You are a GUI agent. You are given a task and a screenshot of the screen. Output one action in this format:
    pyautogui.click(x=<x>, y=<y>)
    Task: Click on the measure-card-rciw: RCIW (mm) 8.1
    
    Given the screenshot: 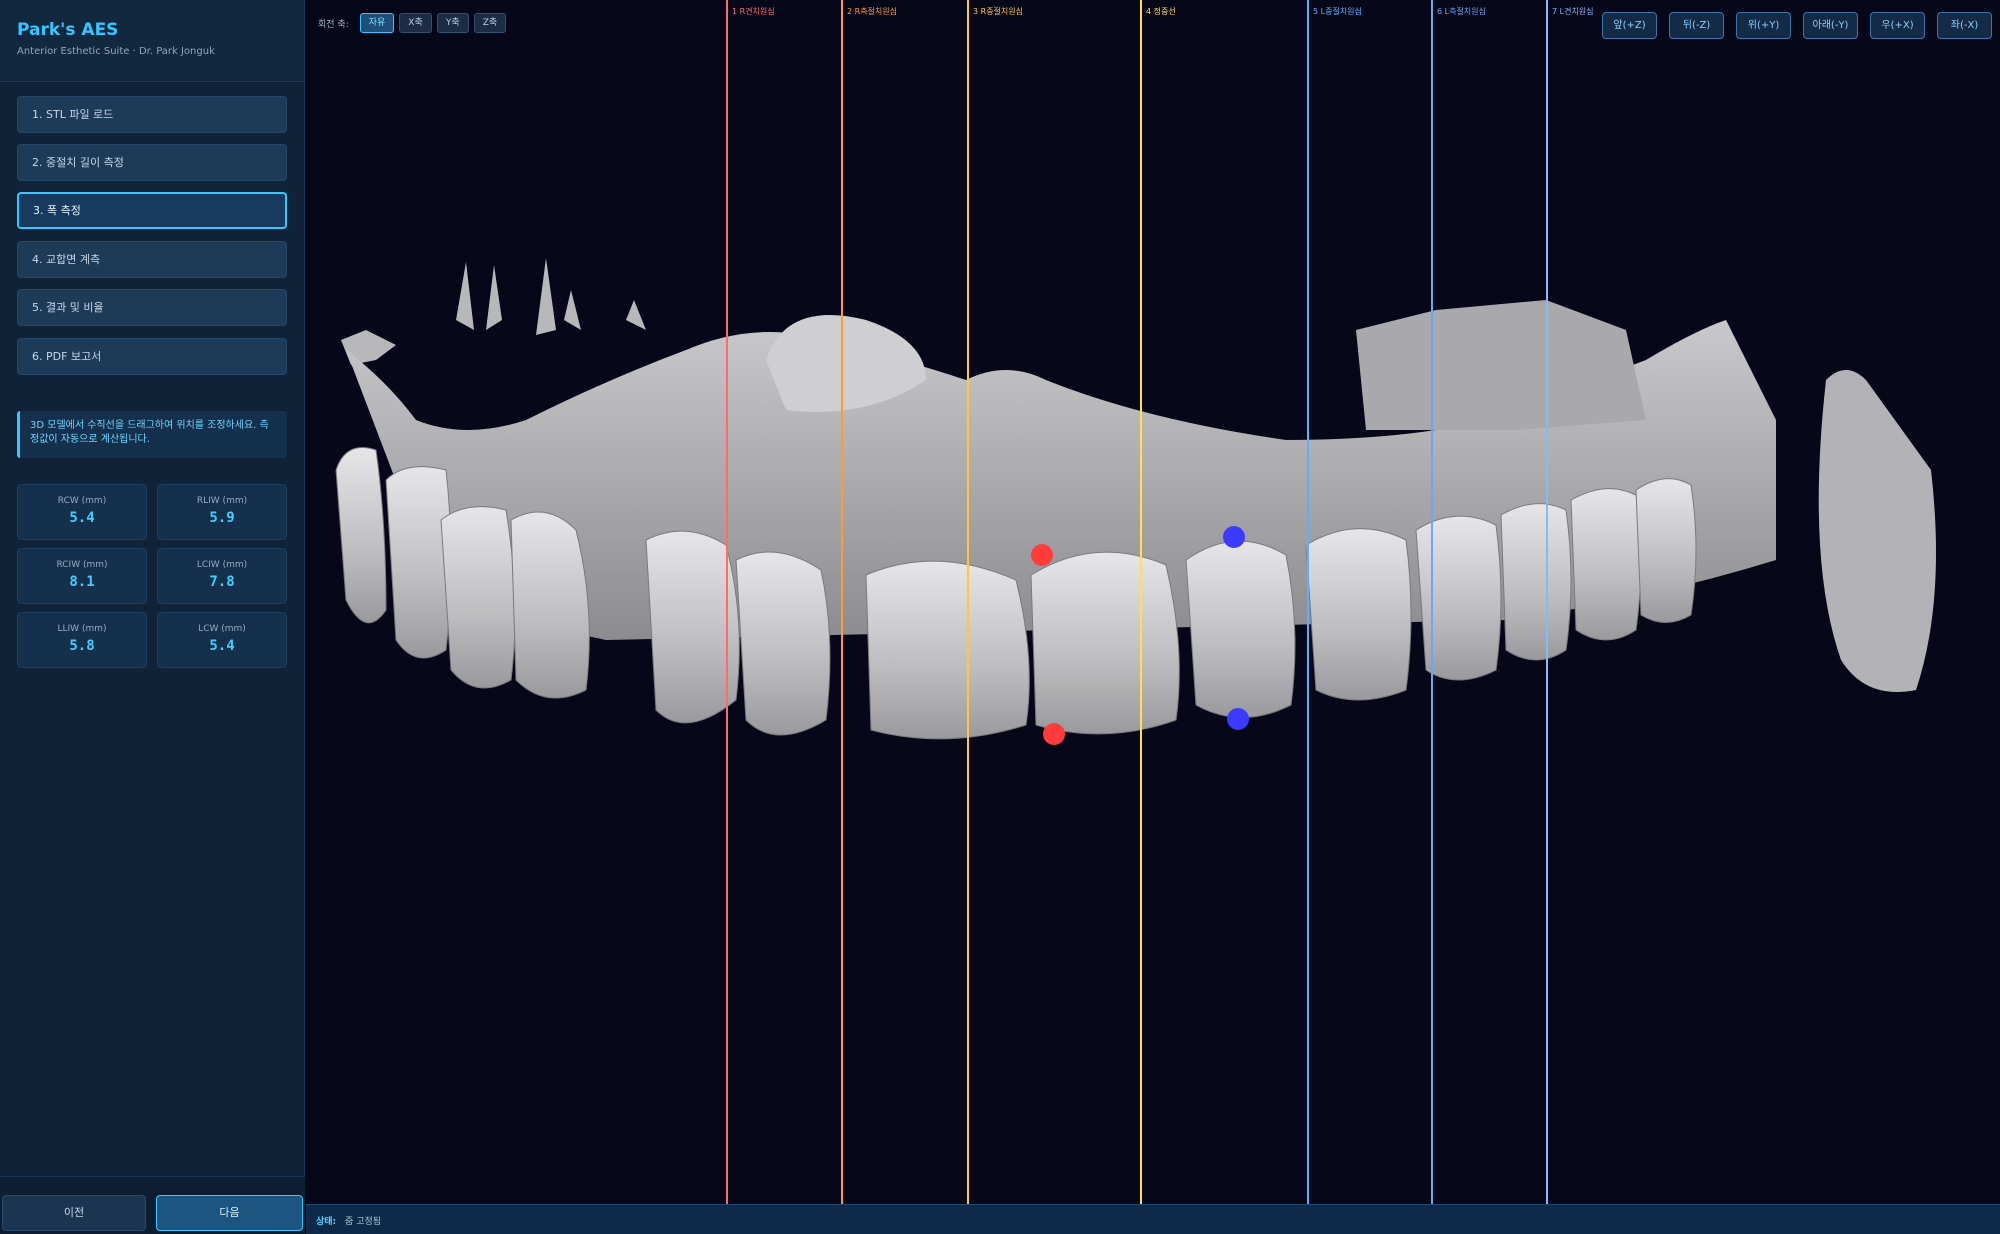 What is the action you would take?
    pyautogui.click(x=82, y=576)
    